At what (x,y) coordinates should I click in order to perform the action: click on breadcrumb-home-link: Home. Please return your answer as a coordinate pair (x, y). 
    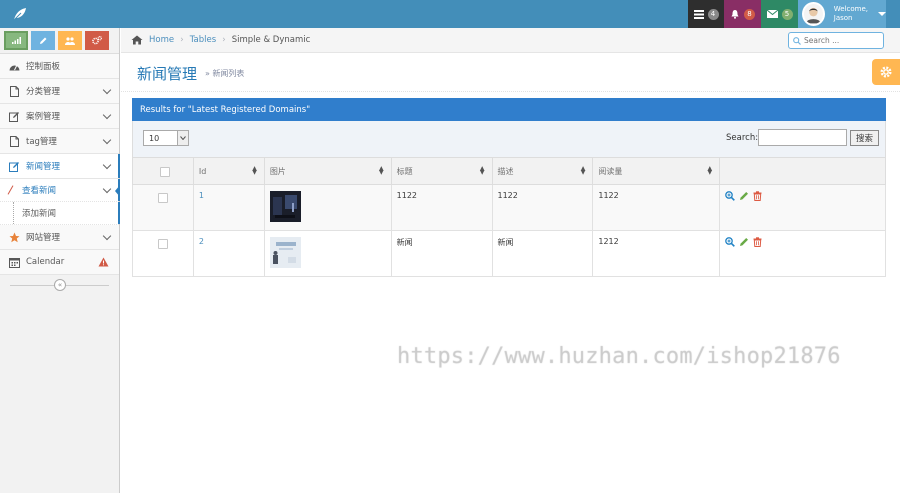
    Looking at the image, I should click on (161, 40).